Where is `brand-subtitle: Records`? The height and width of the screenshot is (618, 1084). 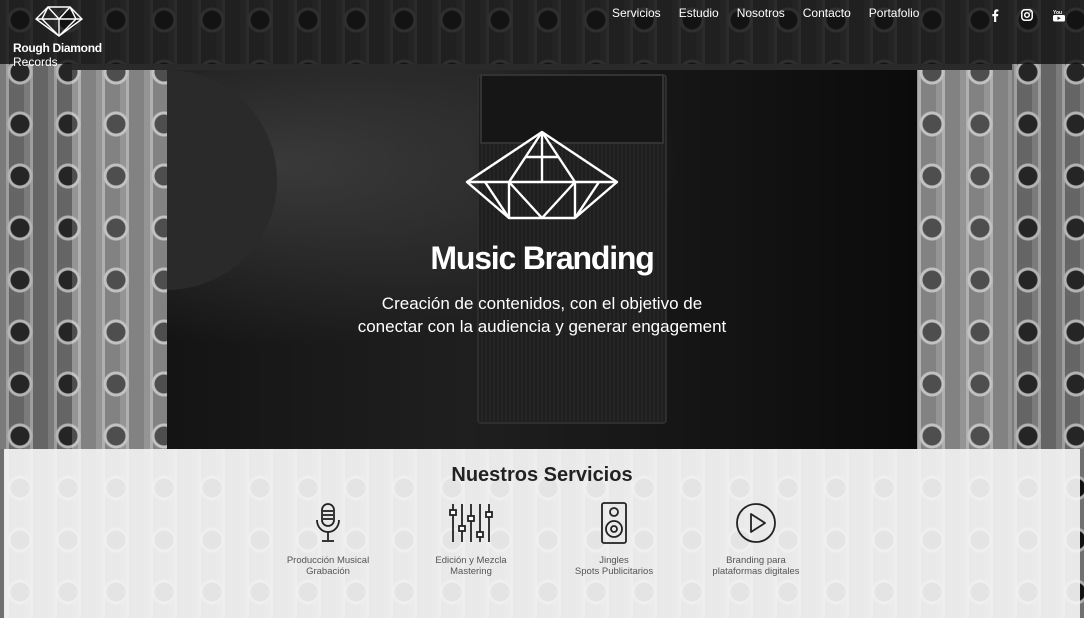 brand-subtitle: Records is located at coordinates (35, 62).